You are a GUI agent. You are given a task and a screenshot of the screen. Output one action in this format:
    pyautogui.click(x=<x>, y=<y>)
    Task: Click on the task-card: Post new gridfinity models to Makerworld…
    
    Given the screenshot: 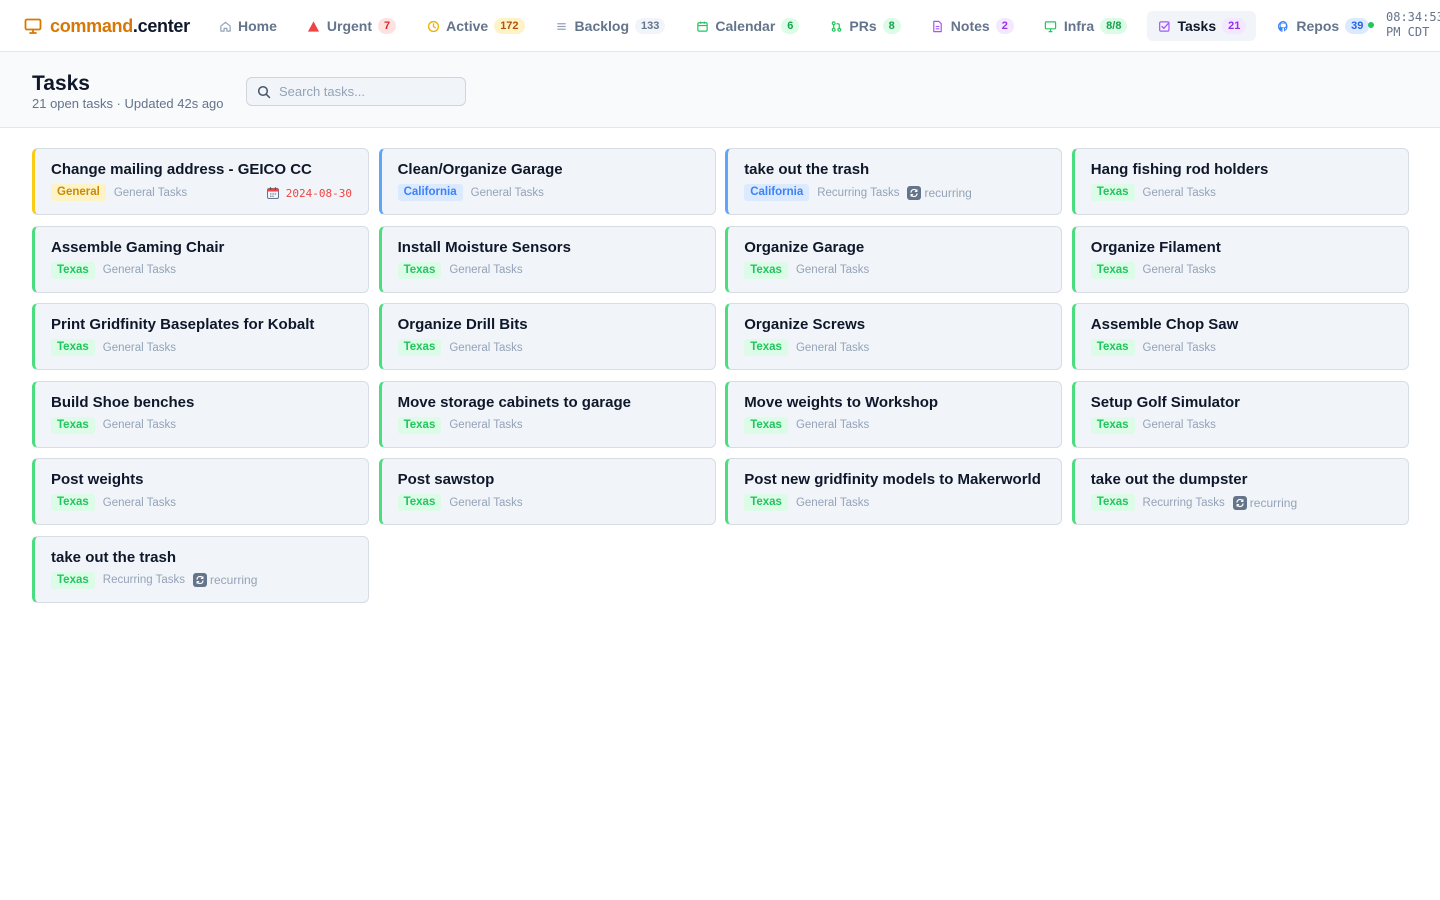 What is the action you would take?
    pyautogui.click(x=894, y=492)
    